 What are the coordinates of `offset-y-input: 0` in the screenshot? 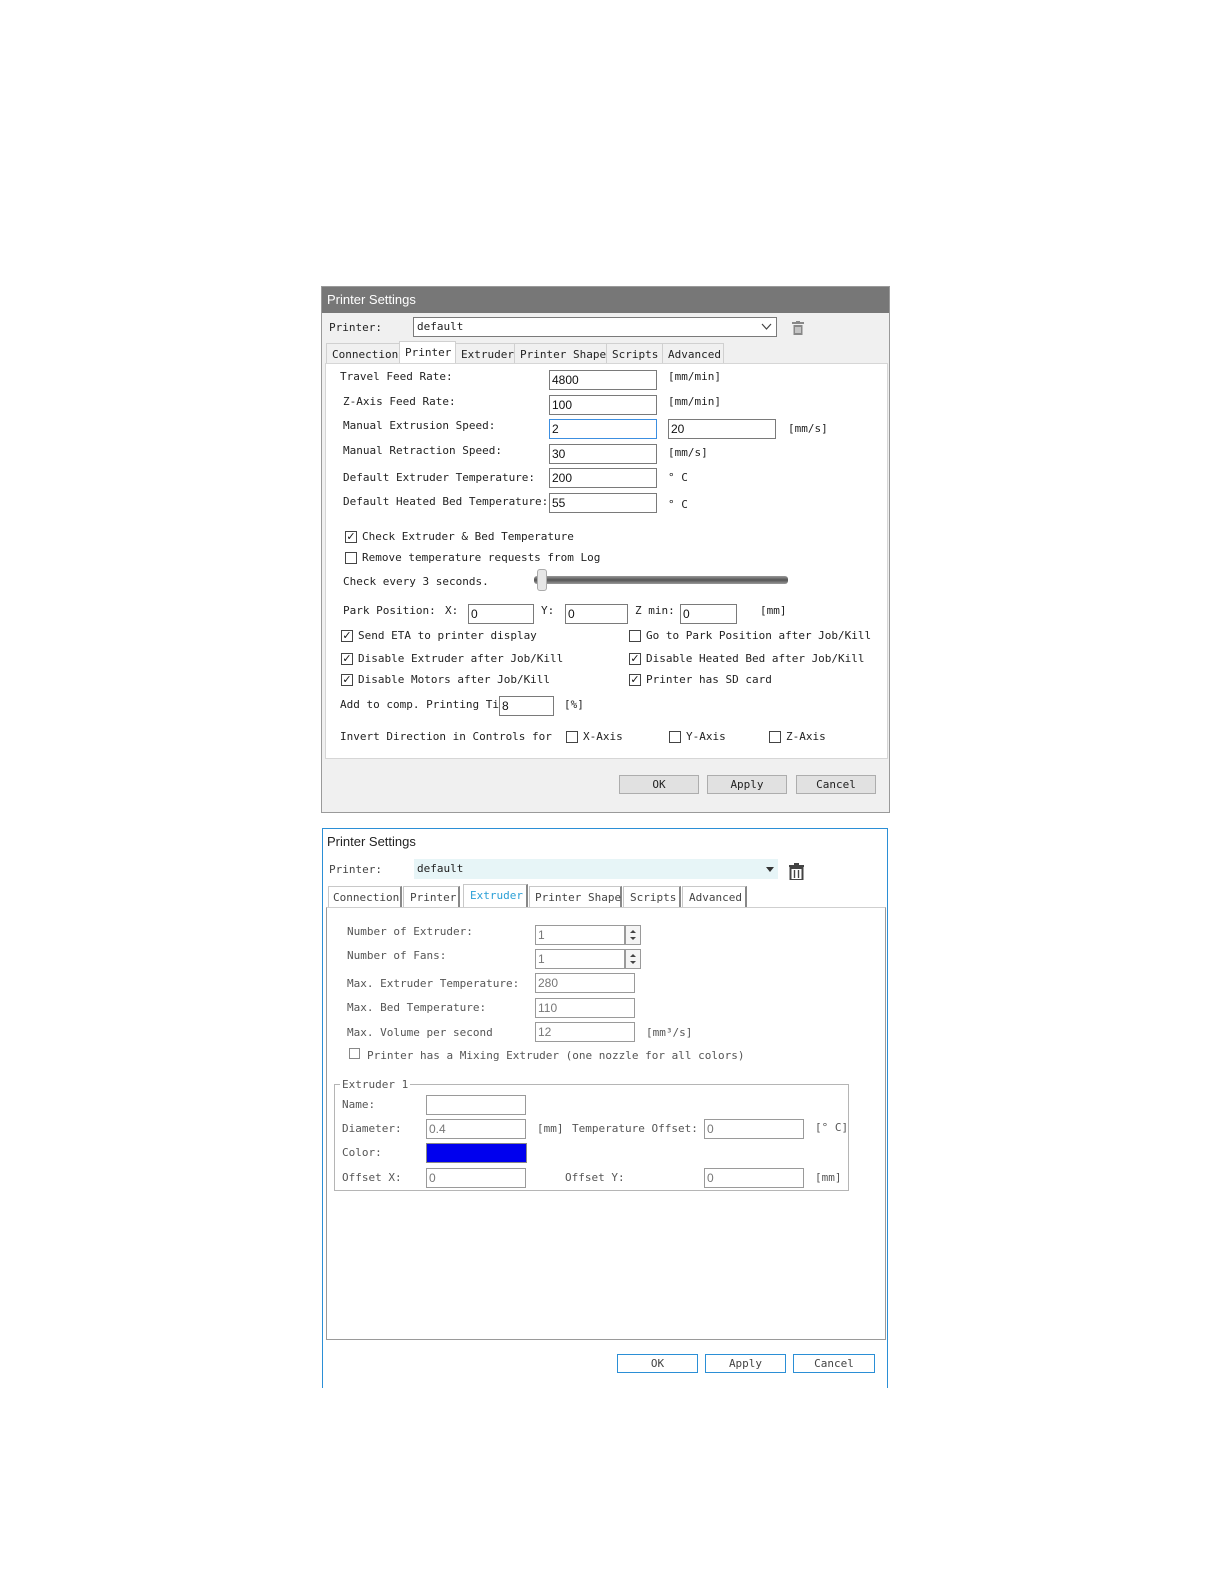 It's located at (754, 1178).